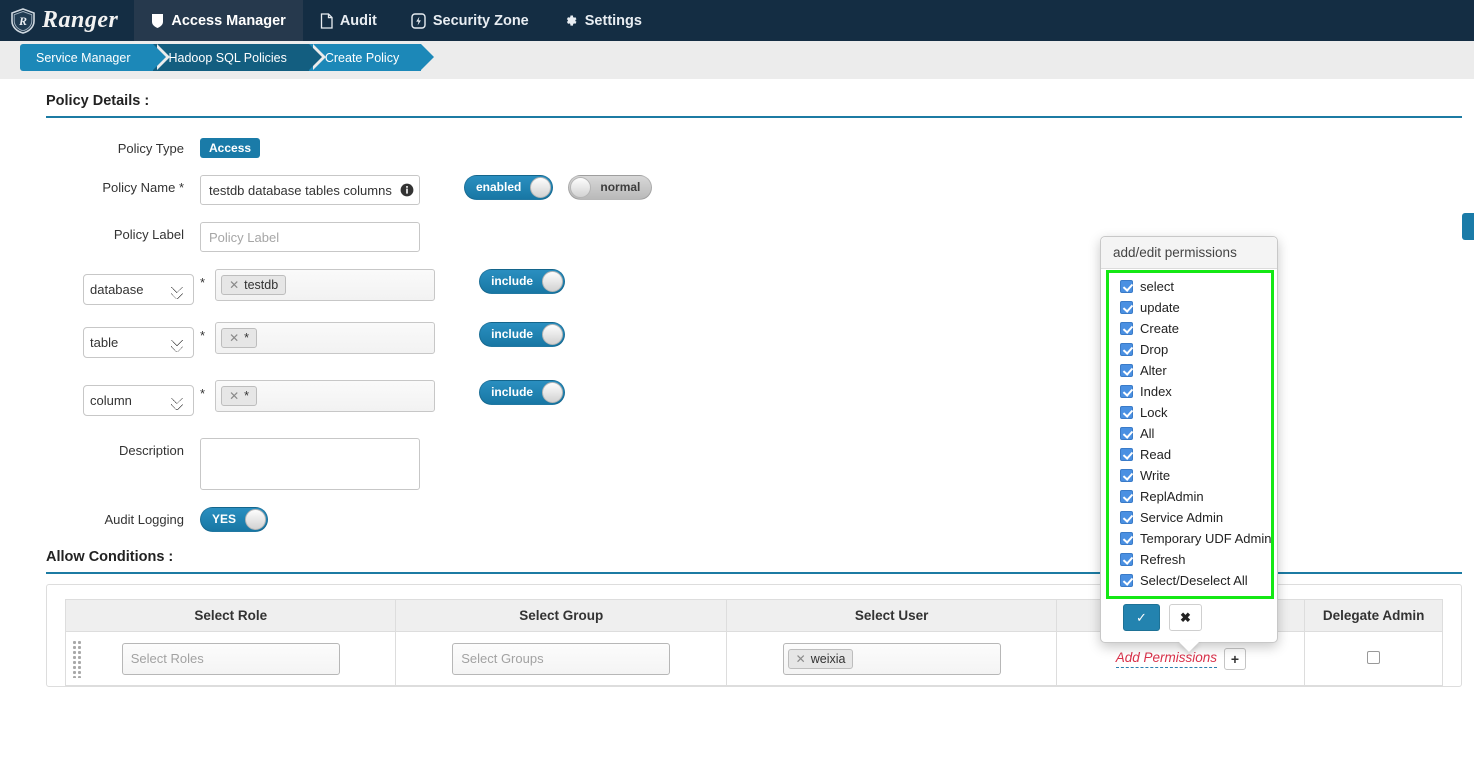 The image size is (1474, 770). I want to click on permission-item-create: Create, so click(1189, 328).